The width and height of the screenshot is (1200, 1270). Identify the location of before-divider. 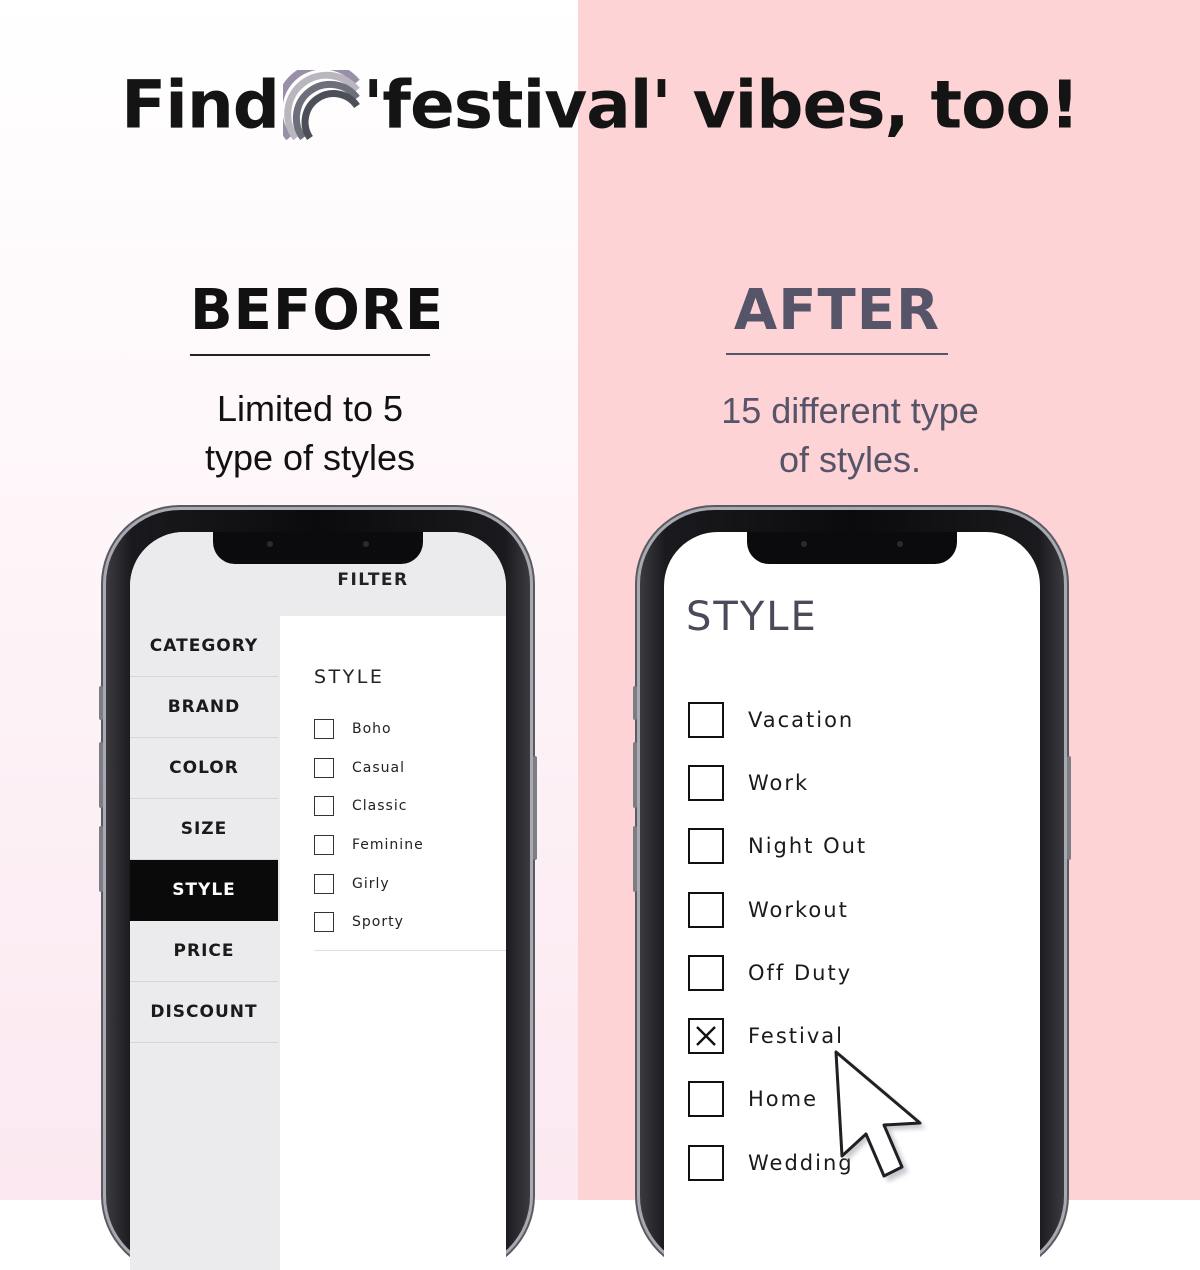
(310, 355).